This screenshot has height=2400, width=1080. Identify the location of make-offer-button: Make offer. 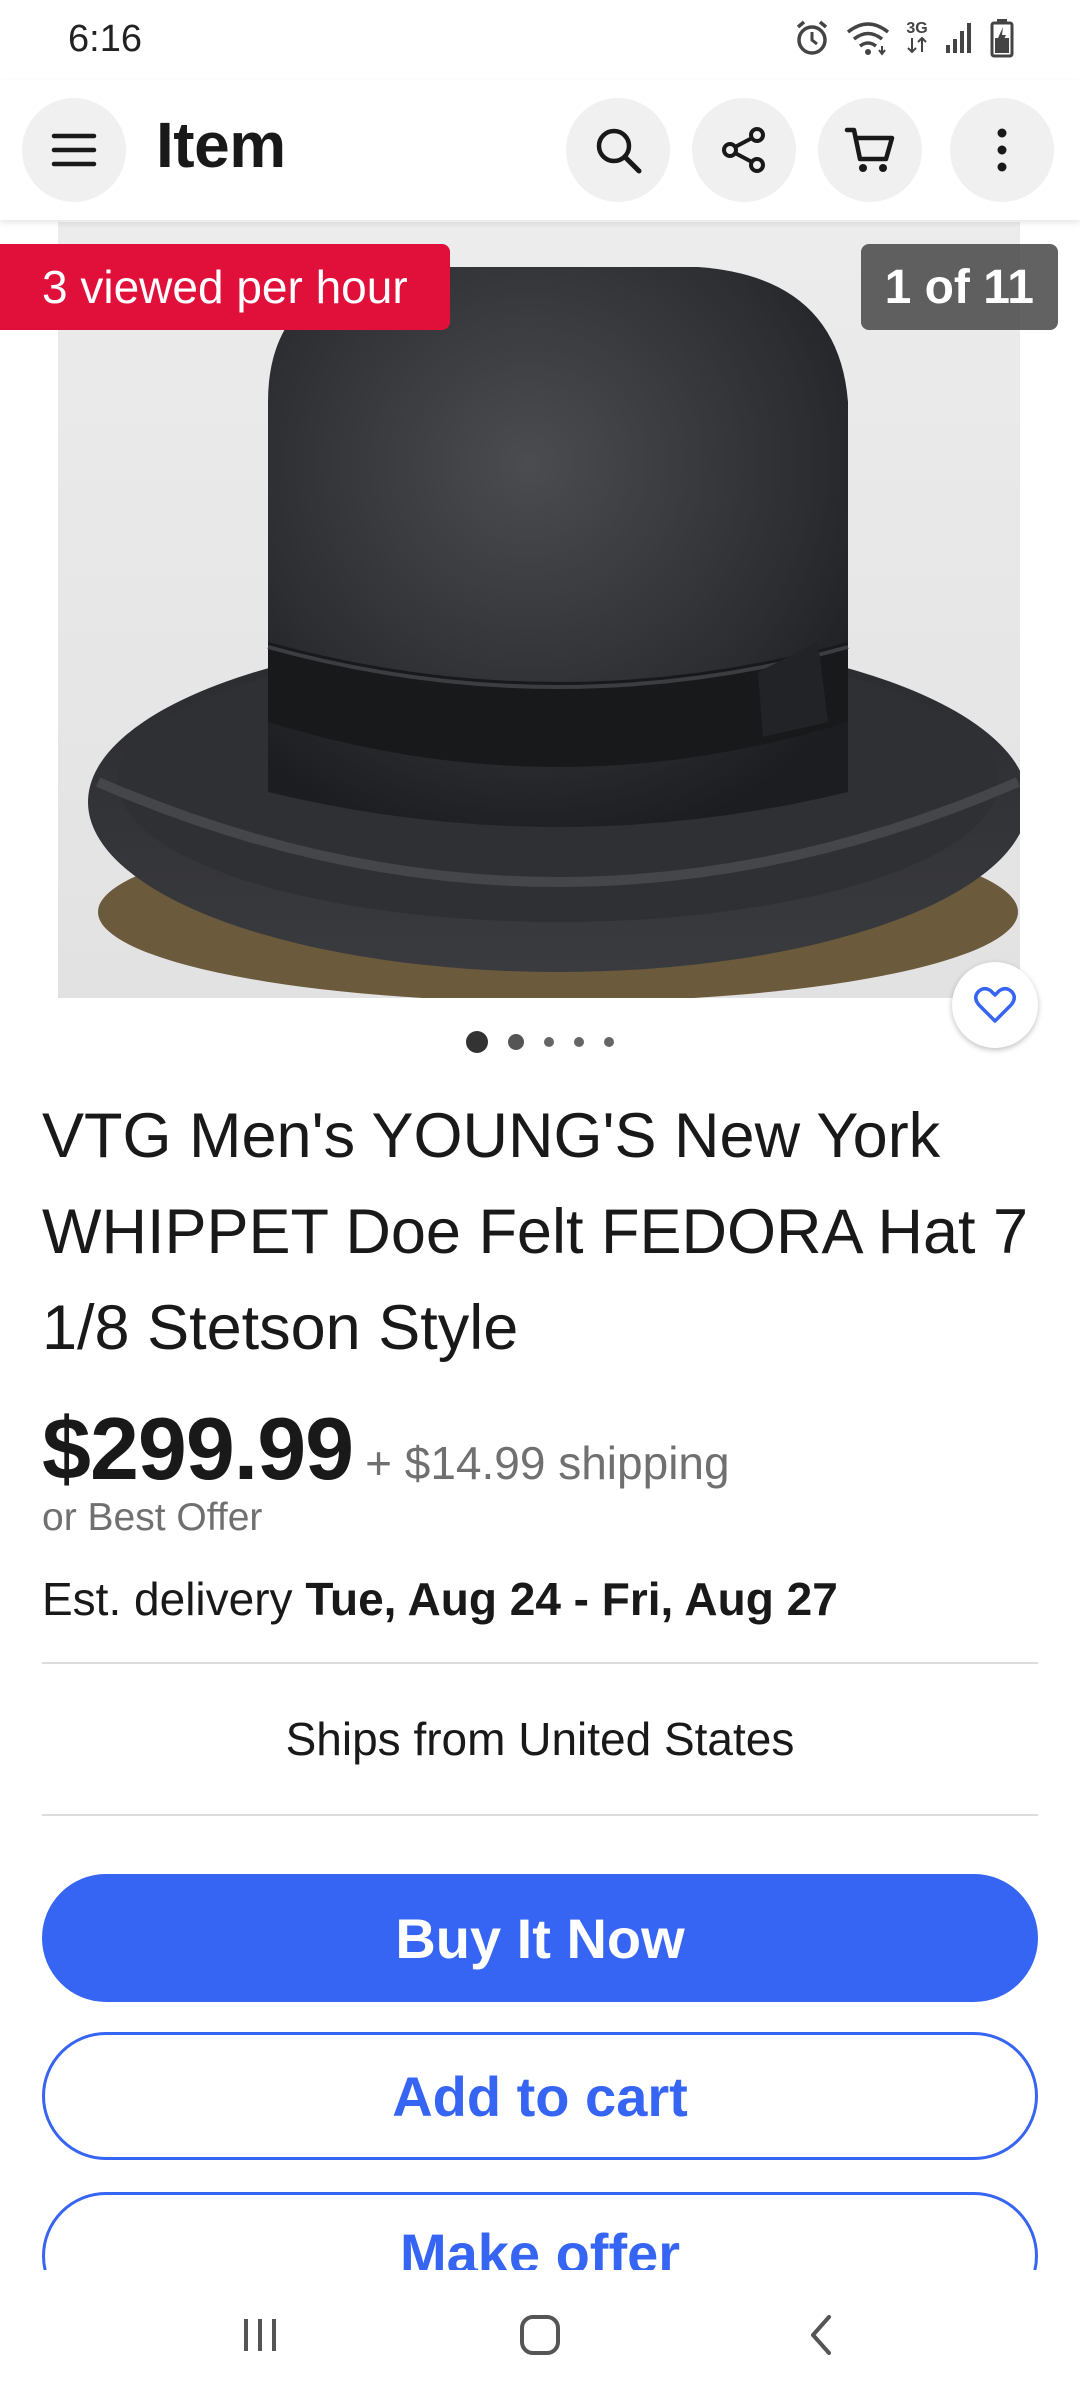
(540, 2231).